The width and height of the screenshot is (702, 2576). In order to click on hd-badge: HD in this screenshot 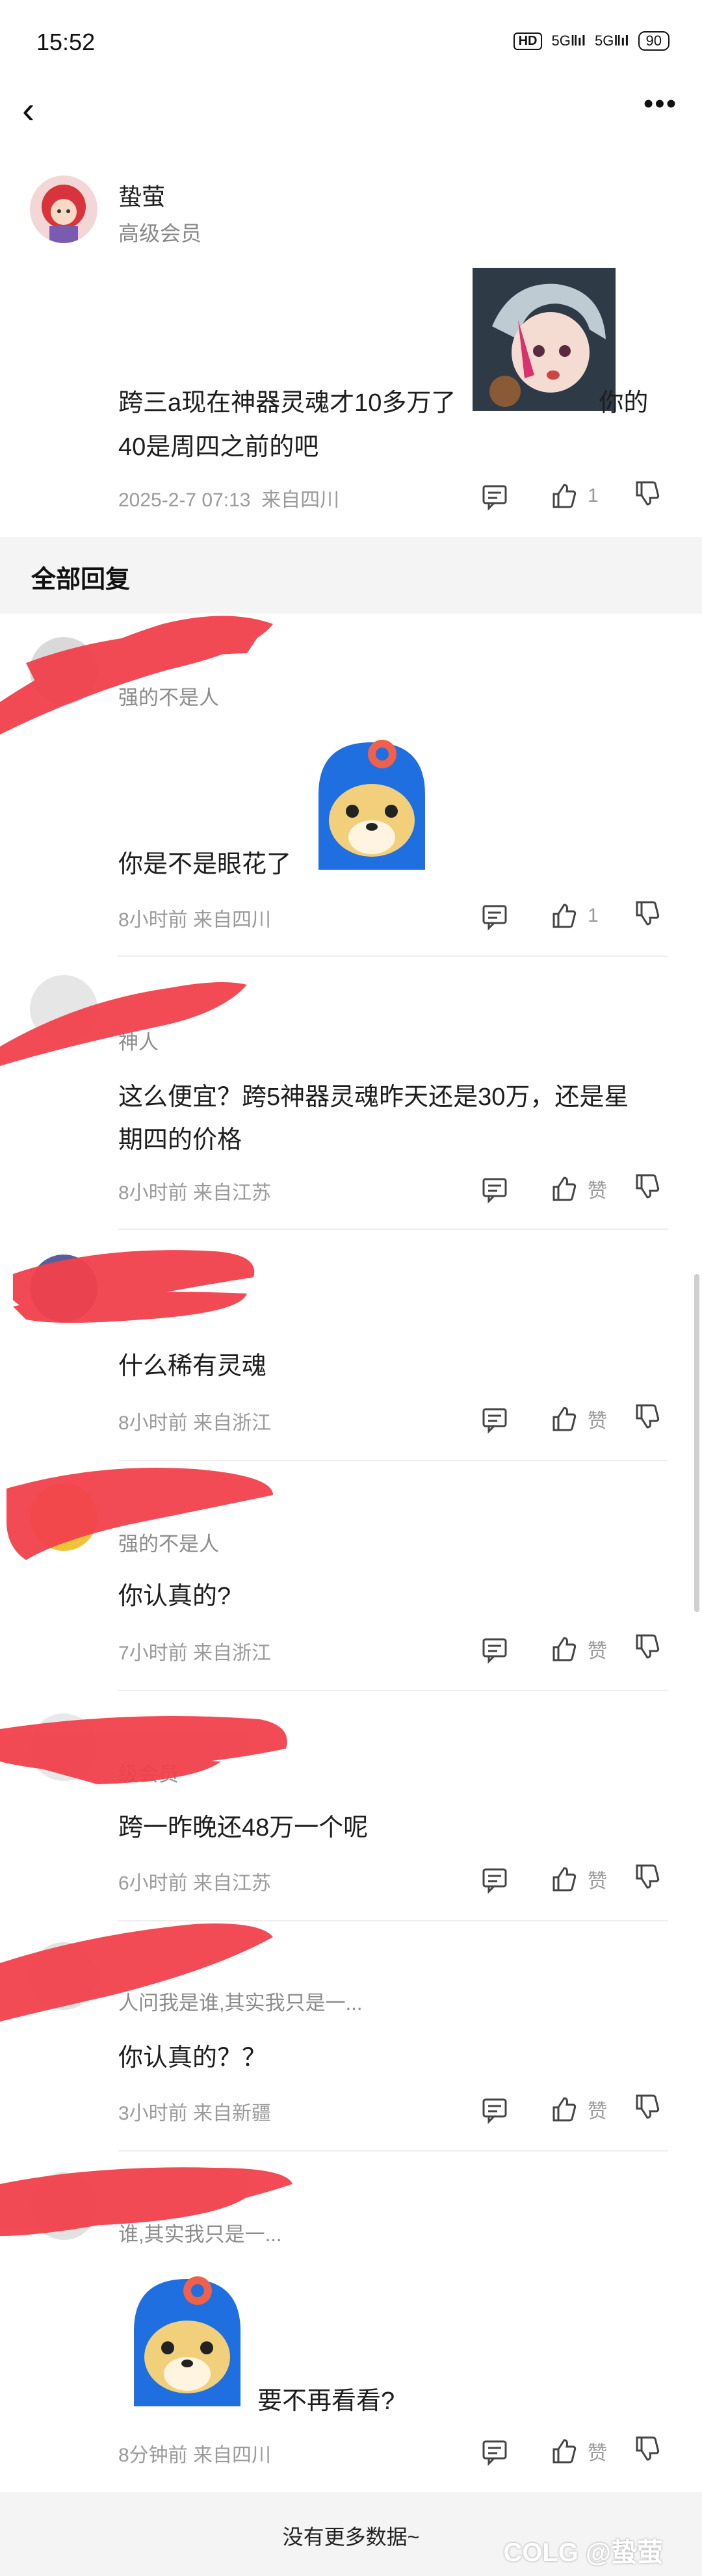, I will do `click(528, 41)`.